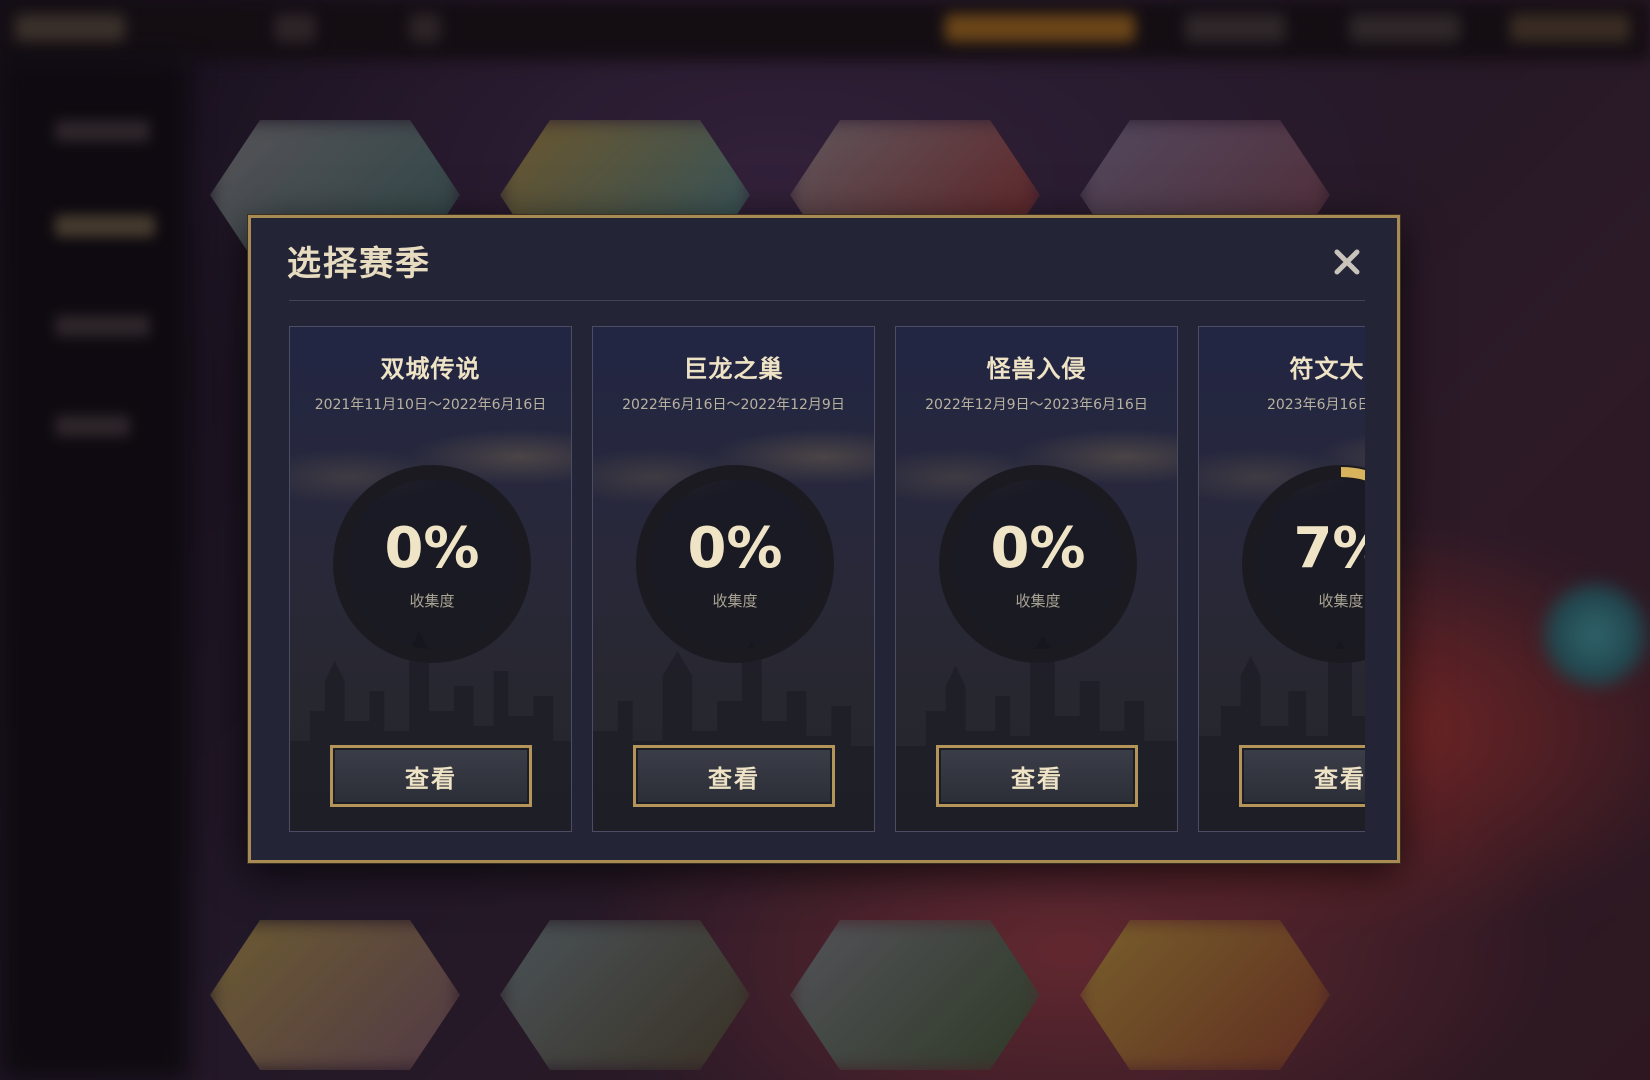 The height and width of the screenshot is (1080, 1650). I want to click on title-divider, so click(827, 300).